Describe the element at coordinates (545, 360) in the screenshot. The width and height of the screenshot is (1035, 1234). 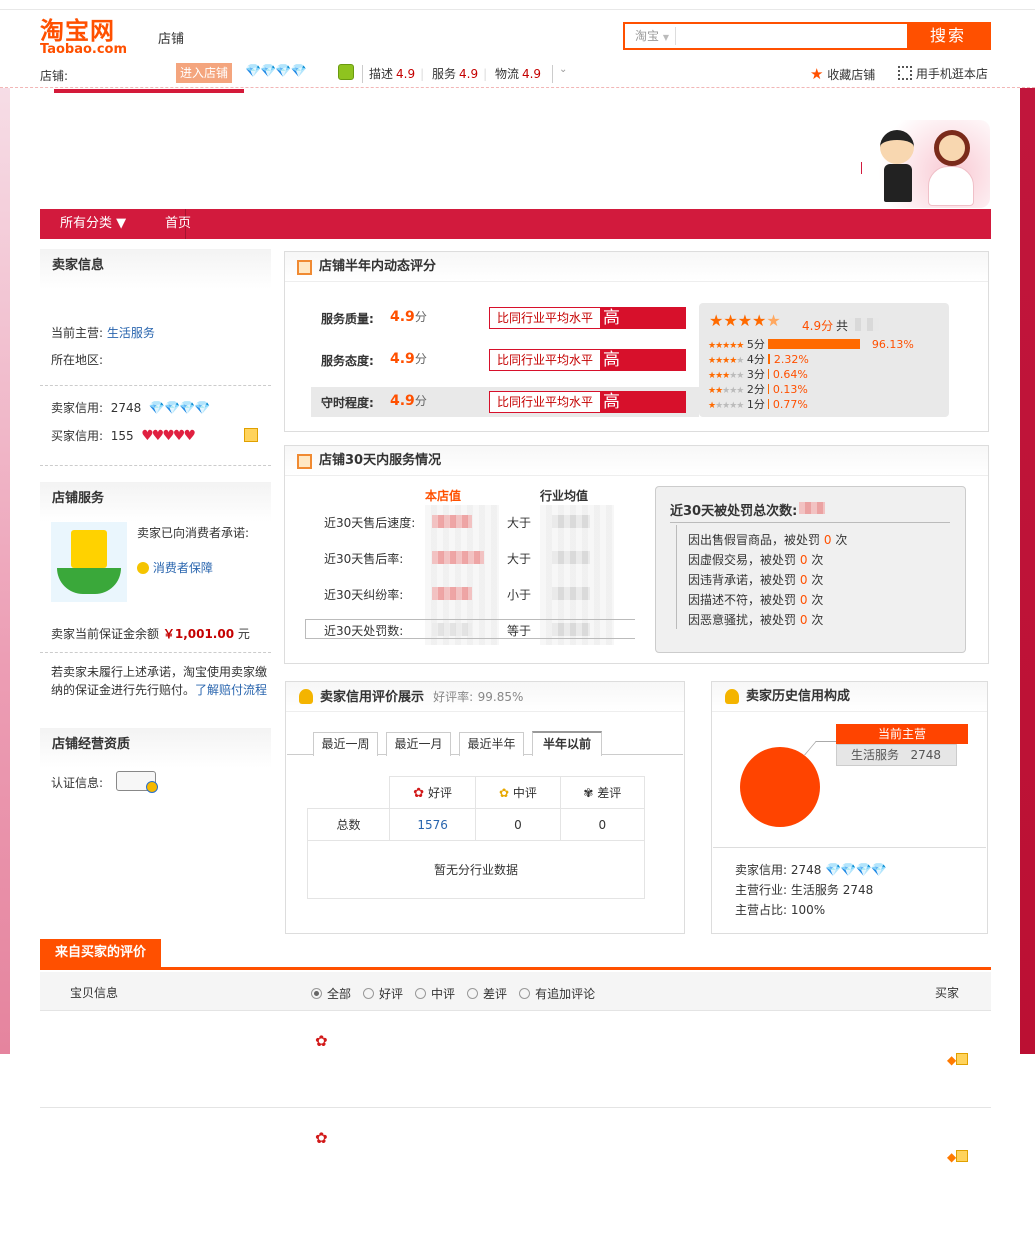
I see `dsr-compare-text: 比同行业平均水平` at that location.